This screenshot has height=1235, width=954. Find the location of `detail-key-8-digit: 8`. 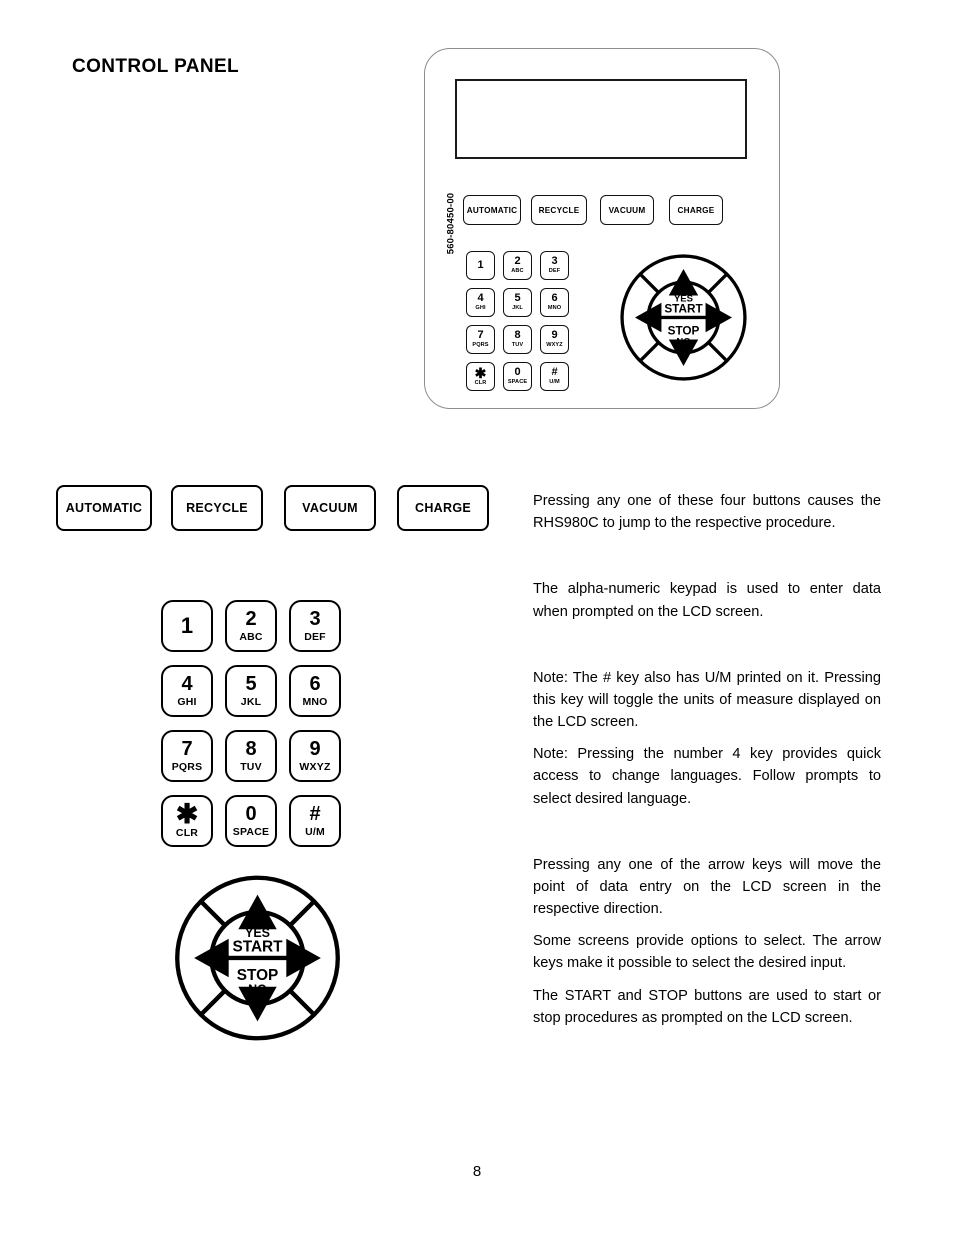

detail-key-8-digit: 8 is located at coordinates (251, 749).